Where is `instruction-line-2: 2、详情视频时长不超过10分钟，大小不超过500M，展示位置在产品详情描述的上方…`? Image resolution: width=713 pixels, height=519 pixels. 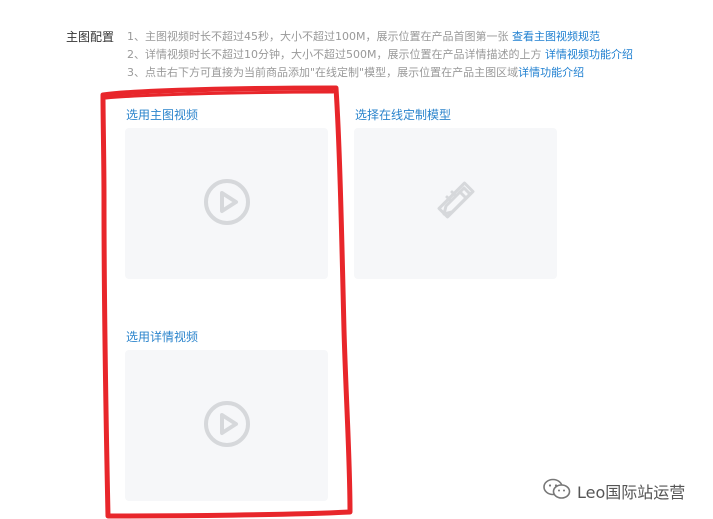
instruction-line-2: 2、详情视频时长不超过10分钟，大小不超过500M，展示位置在产品详情描述的上方… is located at coordinates (380, 55).